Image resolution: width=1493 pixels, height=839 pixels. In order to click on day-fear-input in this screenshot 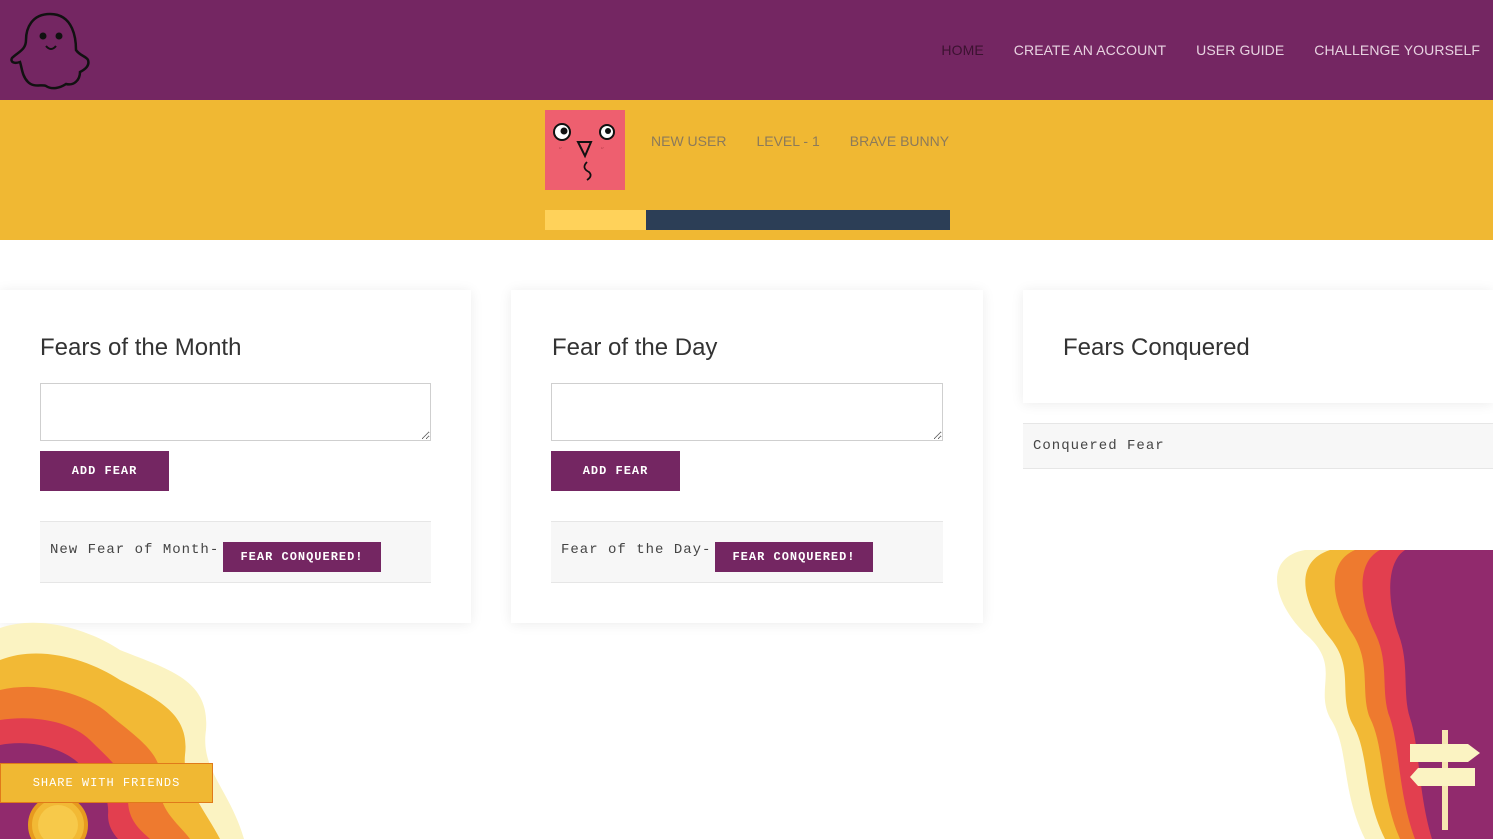, I will do `click(747, 412)`.